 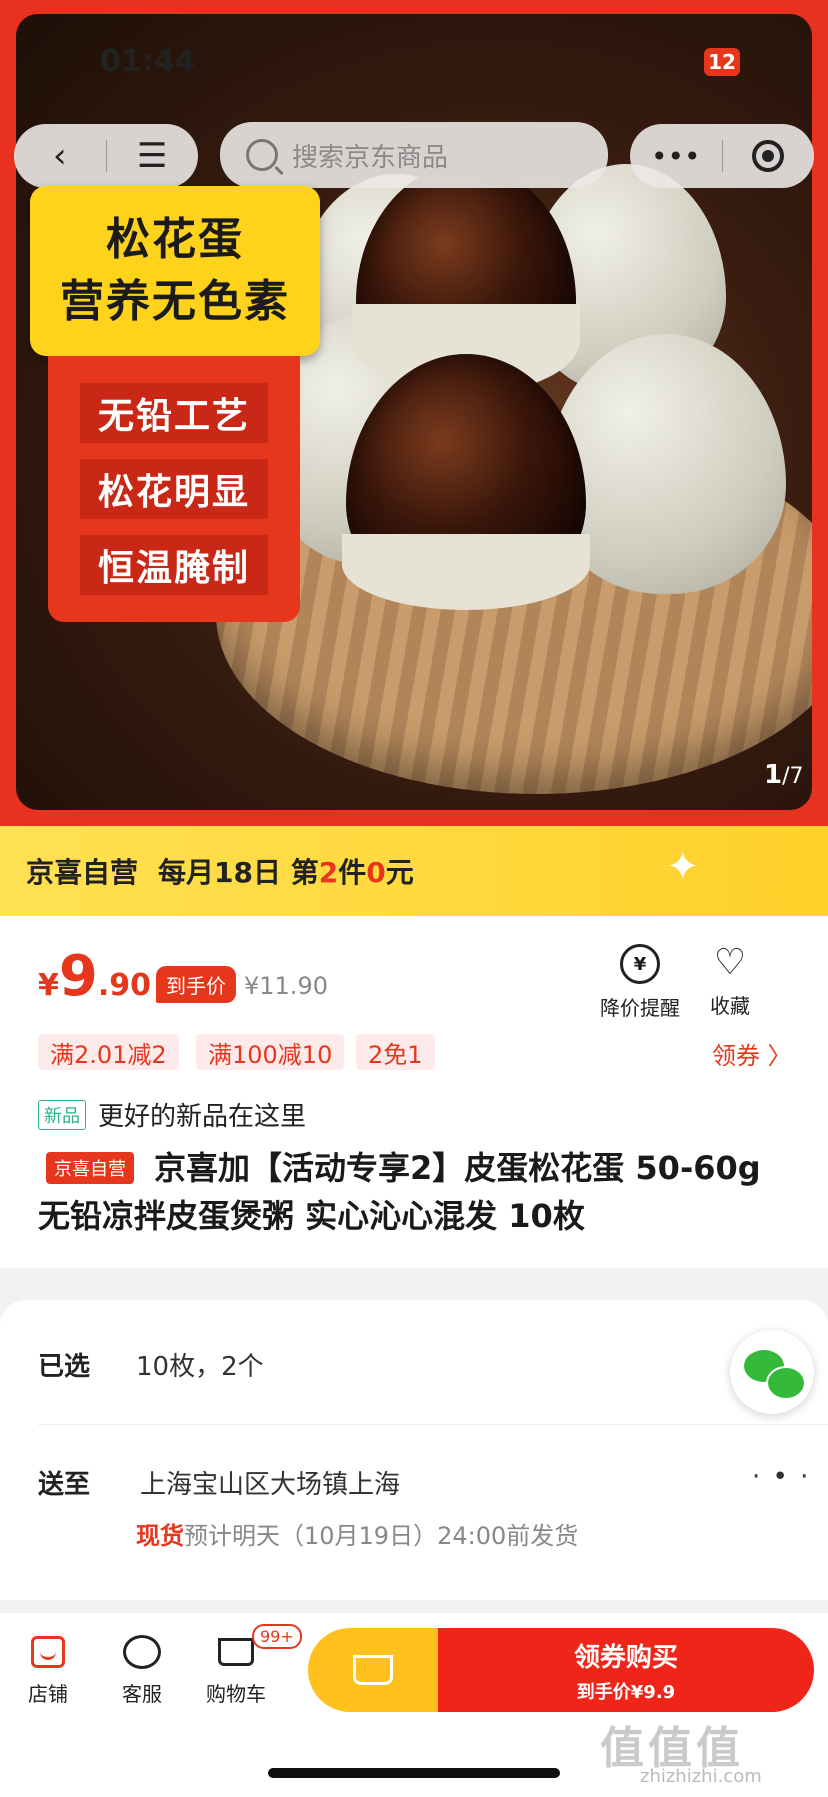 I want to click on chevron-left-icon: ‹, so click(x=60, y=156).